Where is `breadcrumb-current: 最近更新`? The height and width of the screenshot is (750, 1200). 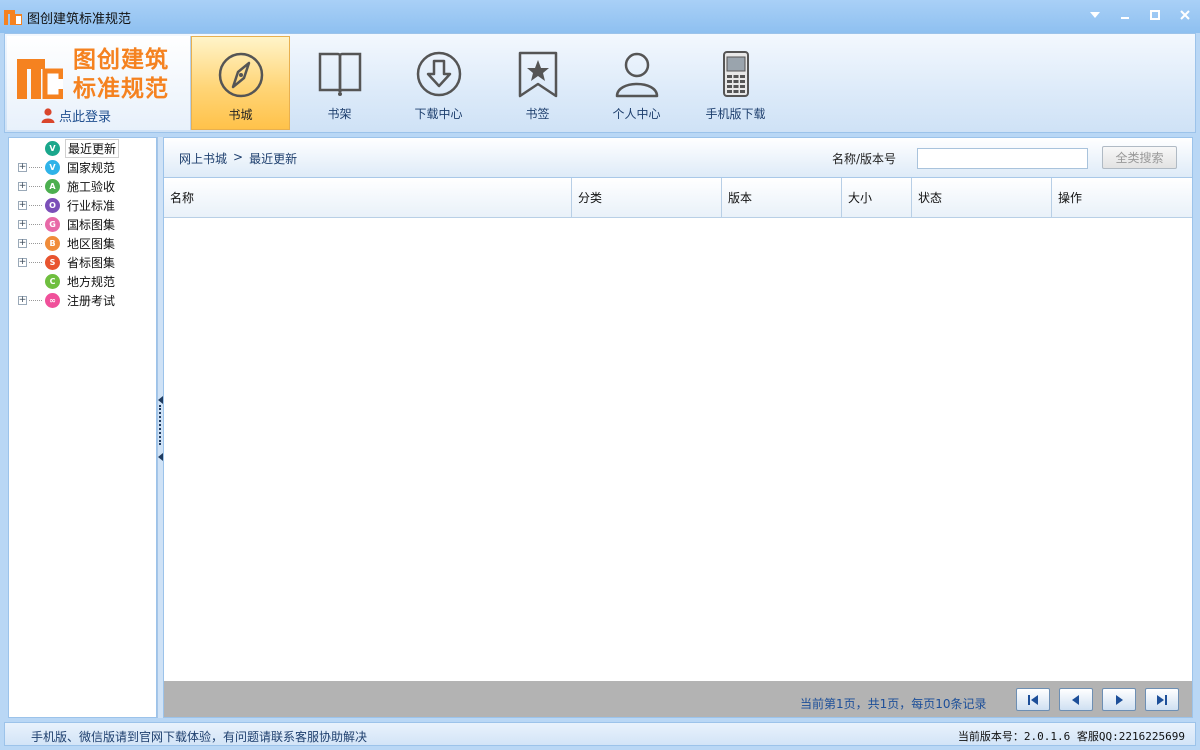
breadcrumb-current: 最近更新 is located at coordinates (273, 159).